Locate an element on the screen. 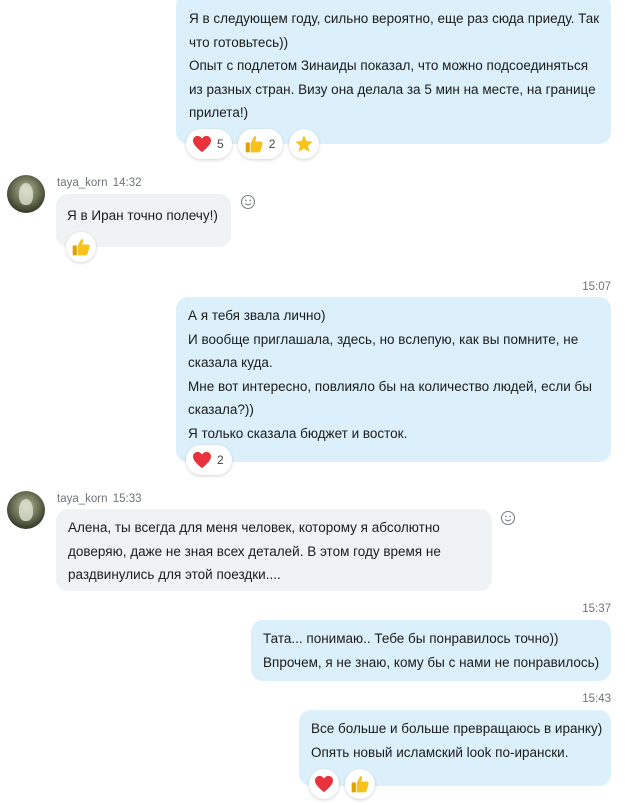  message-text: Я только сказала бюджет и восток. is located at coordinates (298, 433).